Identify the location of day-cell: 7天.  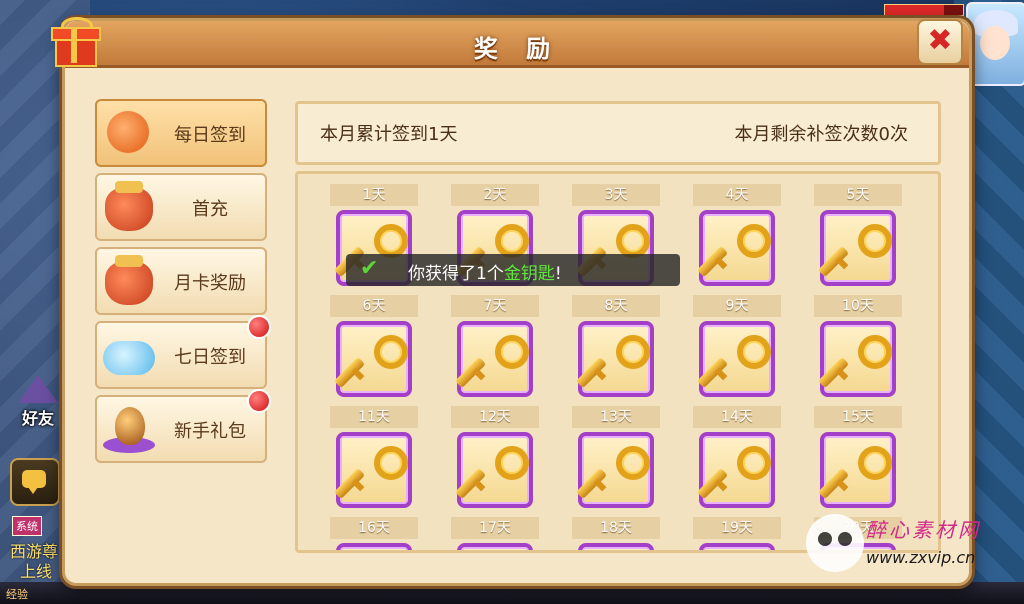
(496, 349).